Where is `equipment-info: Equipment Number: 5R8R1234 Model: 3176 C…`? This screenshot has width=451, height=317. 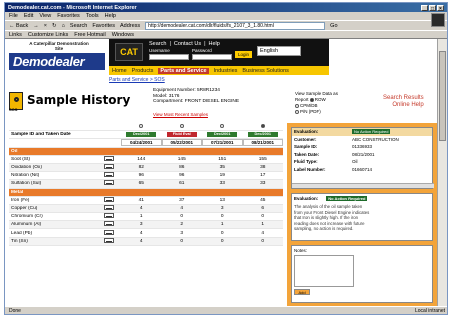 equipment-info: Equipment Number: 5R8R1234 Model: 3176 C… is located at coordinates (196, 96).